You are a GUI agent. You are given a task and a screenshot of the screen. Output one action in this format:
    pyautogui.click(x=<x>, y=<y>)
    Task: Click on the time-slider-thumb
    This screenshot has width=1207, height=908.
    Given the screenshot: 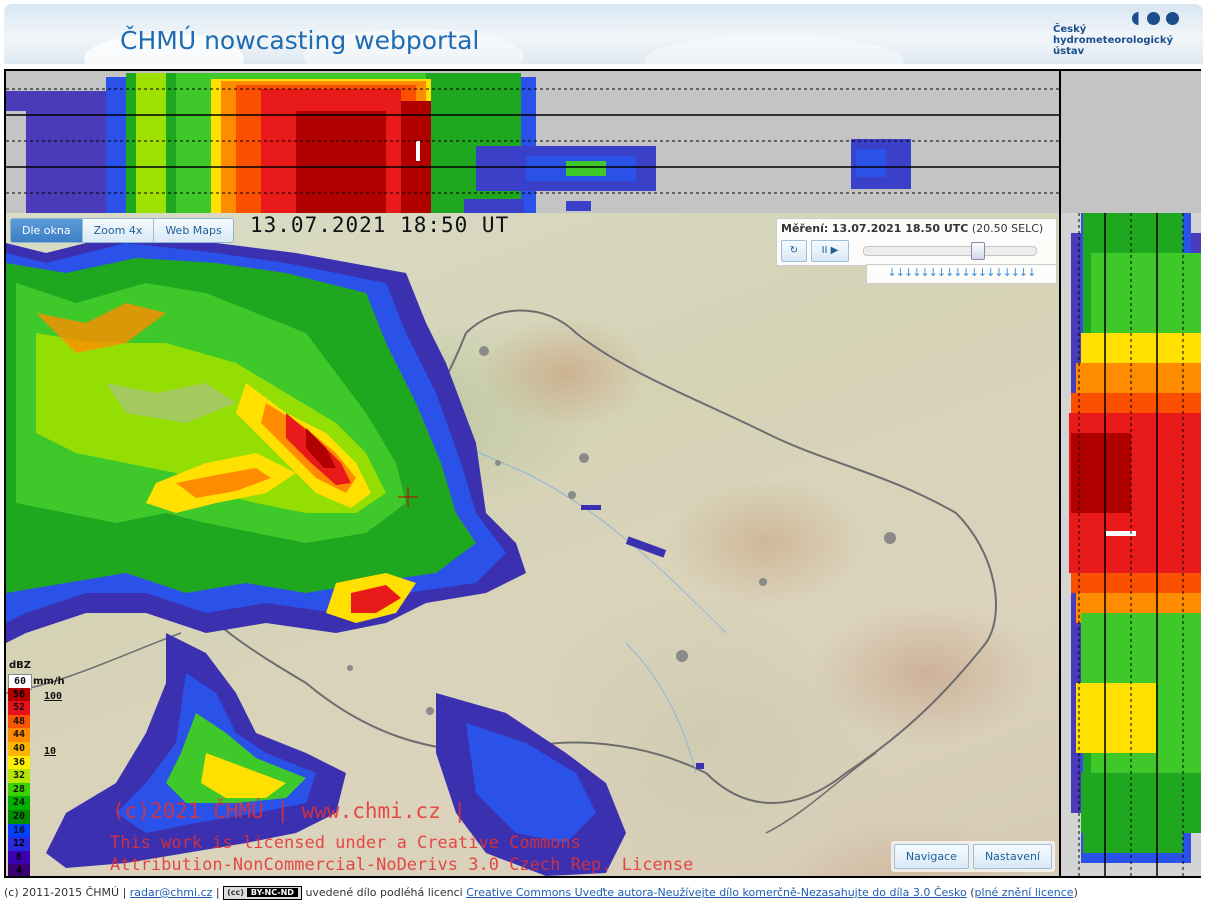 What is the action you would take?
    pyautogui.click(x=978, y=251)
    